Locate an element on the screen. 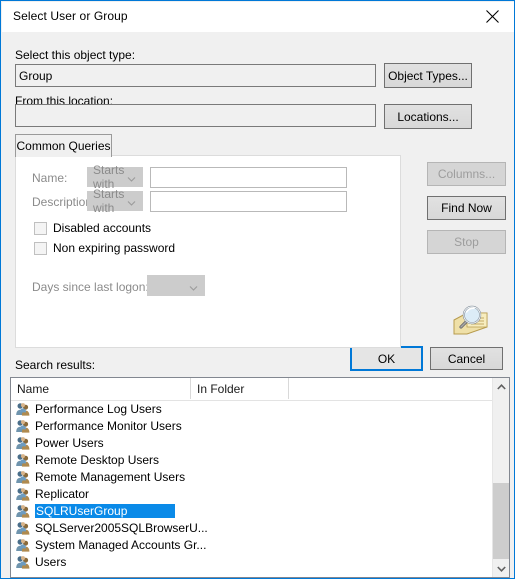  table-row: Performance Monitor Users is located at coordinates (252, 425).